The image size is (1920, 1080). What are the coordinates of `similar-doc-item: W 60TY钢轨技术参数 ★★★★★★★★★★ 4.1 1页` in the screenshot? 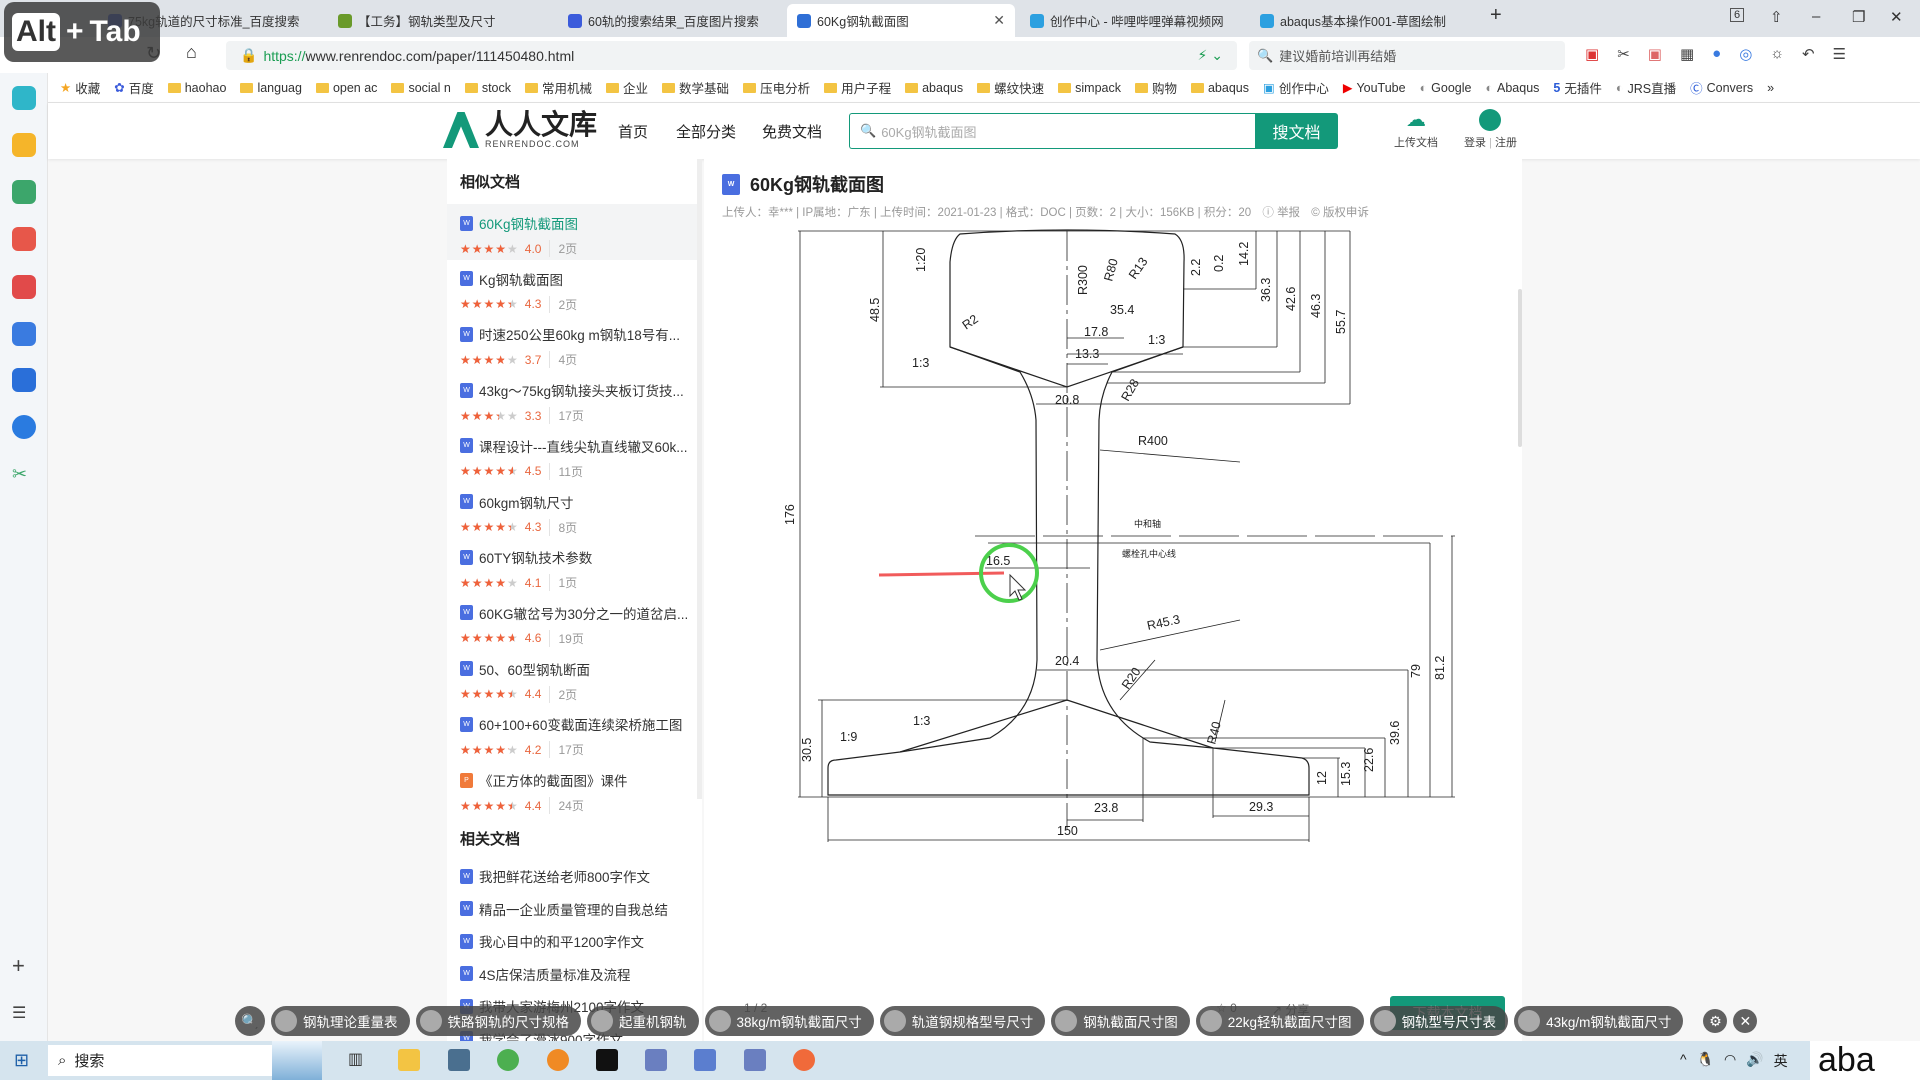 It's located at (574, 566).